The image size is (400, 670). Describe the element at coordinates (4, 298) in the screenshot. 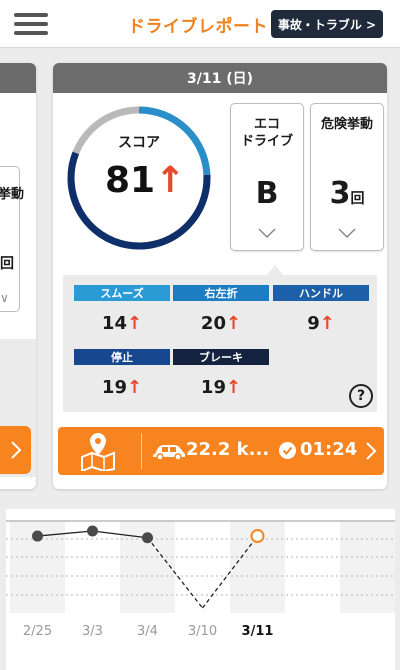

I see `chevron-down-icon: ∨` at that location.